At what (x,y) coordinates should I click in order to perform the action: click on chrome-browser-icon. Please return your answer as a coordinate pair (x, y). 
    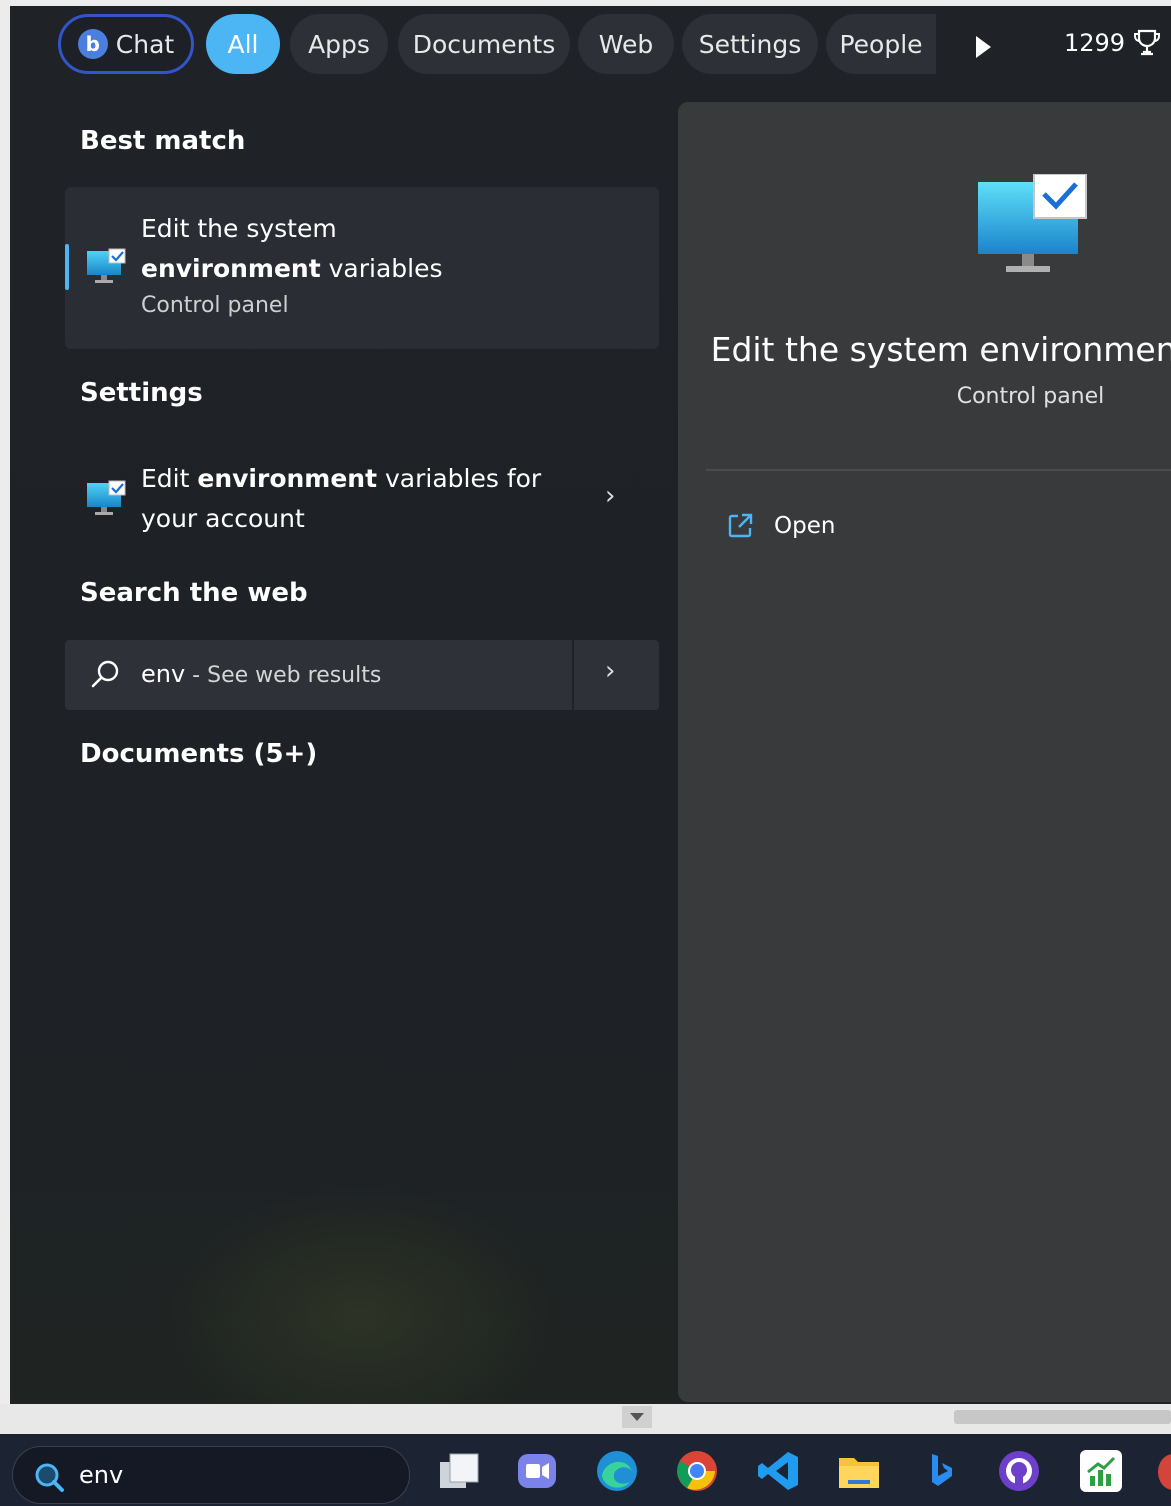
    Looking at the image, I should click on (697, 1471).